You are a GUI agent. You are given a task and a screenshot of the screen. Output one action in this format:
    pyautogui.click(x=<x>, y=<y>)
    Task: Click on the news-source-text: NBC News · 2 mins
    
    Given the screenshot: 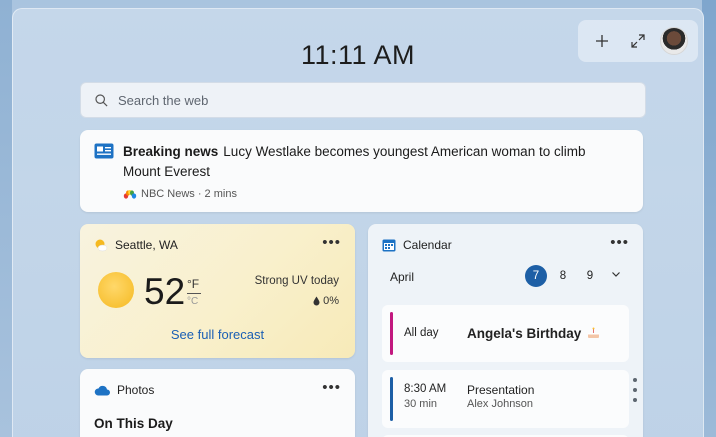 What is the action you would take?
    pyautogui.click(x=189, y=194)
    